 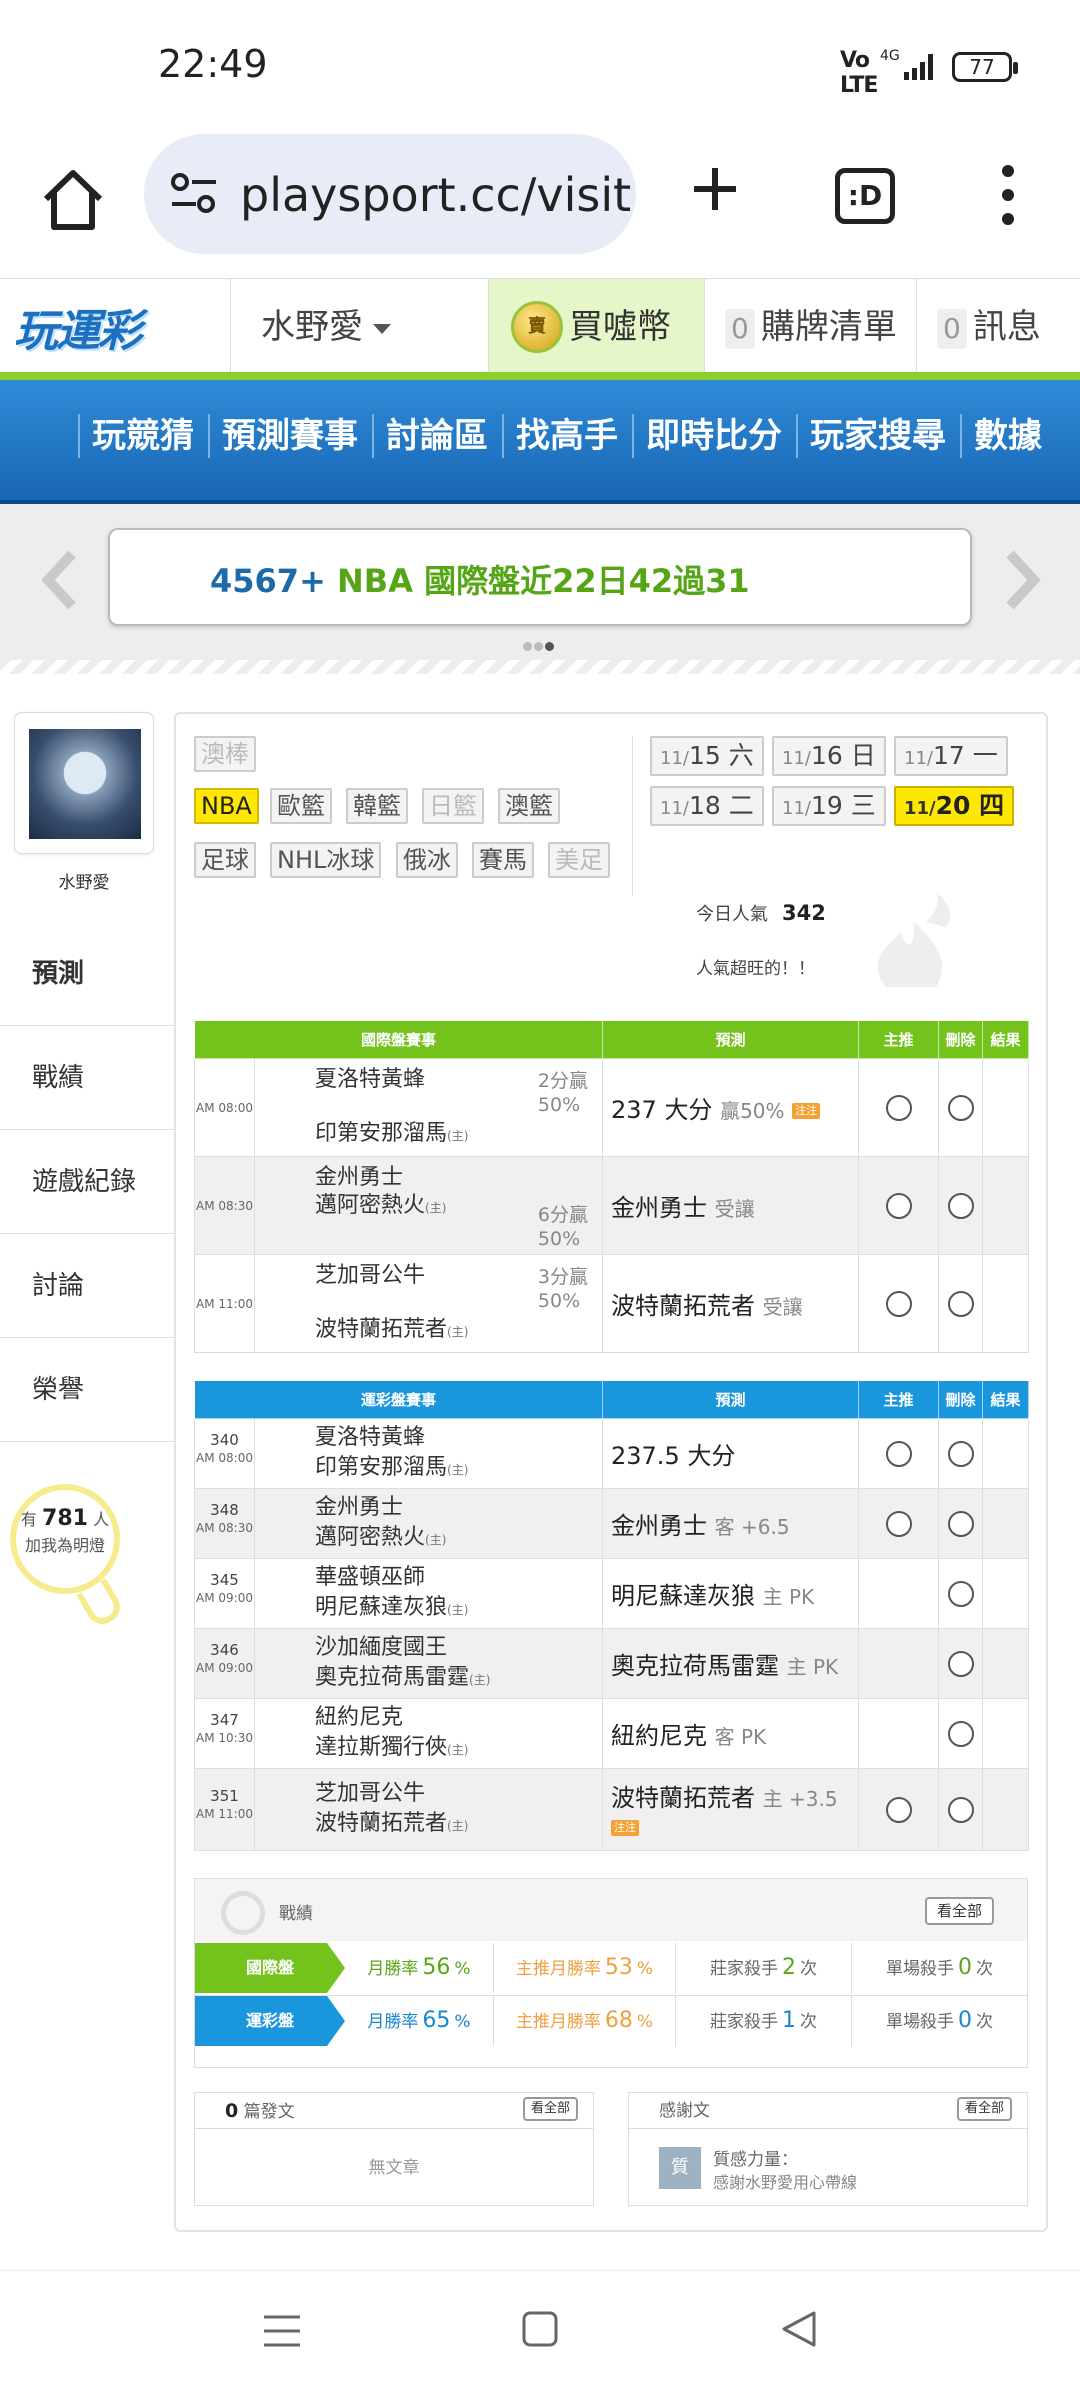 What do you see at coordinates (503, 860) in the screenshot?
I see `sport-chip: 賽馬` at bounding box center [503, 860].